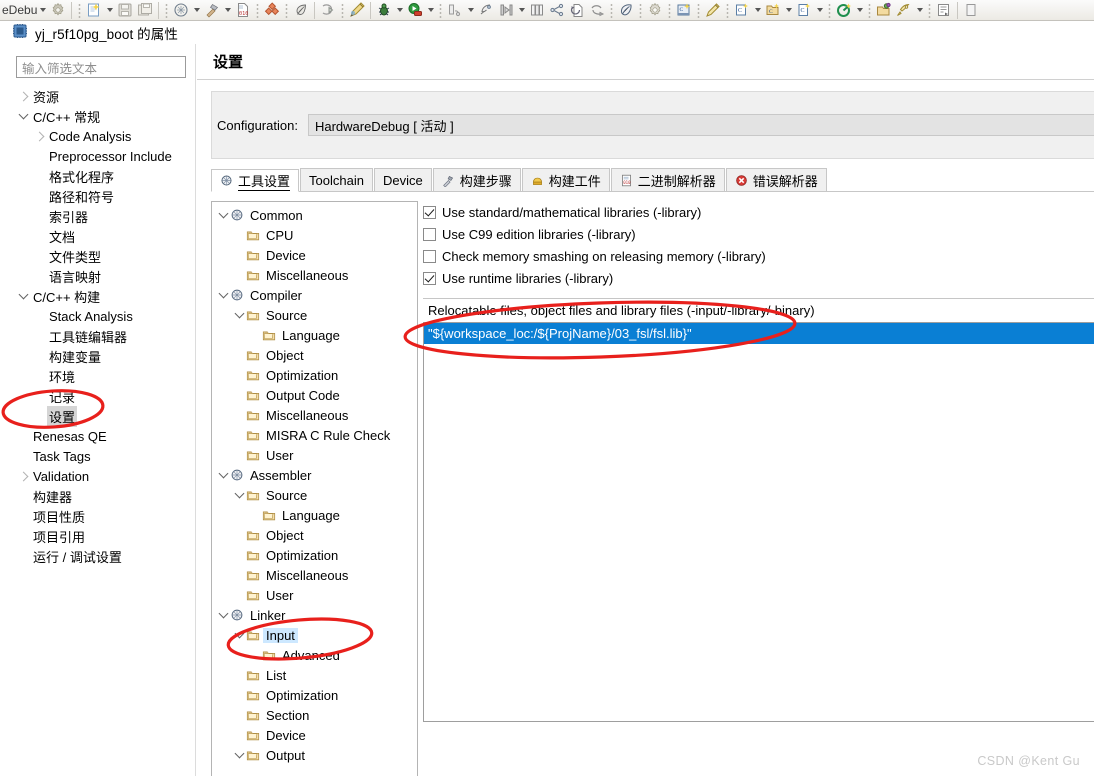  I want to click on list-arrow-icon, so click(944, 10).